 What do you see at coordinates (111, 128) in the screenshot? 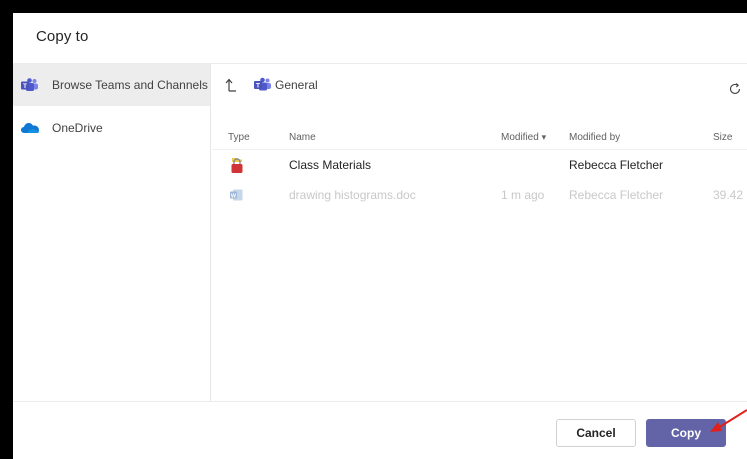
I see `sidebar-item-onedrive: OneDrive` at bounding box center [111, 128].